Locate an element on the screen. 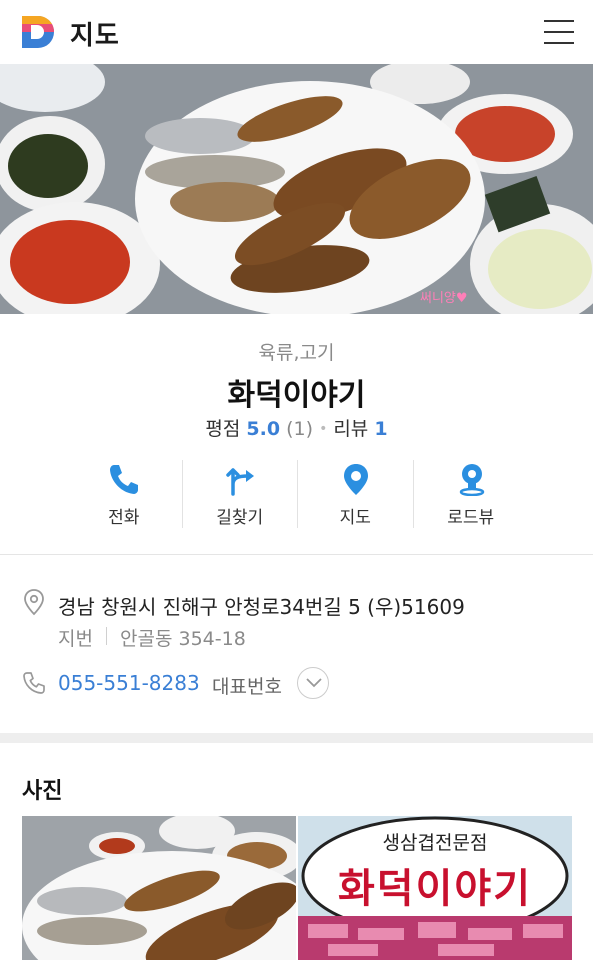 This screenshot has height=960, width=593. chevron-down-icon is located at coordinates (314, 683).